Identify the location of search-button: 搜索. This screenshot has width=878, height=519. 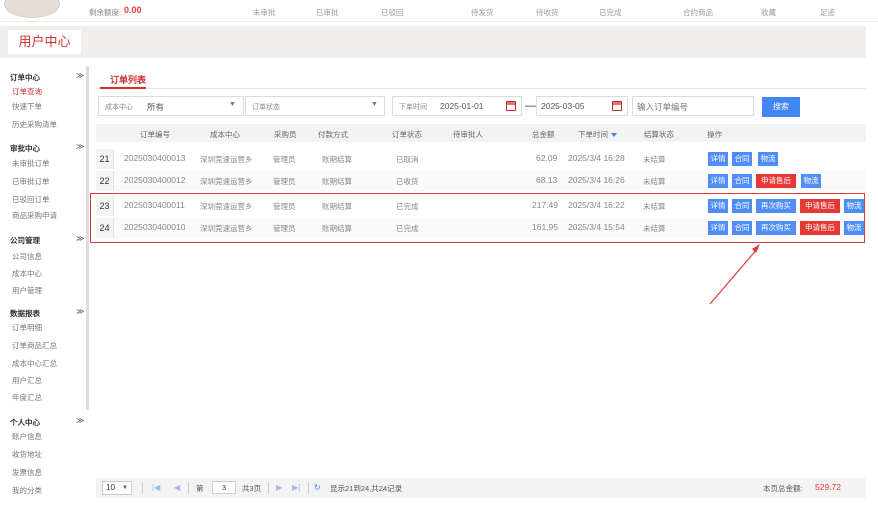
(781, 107).